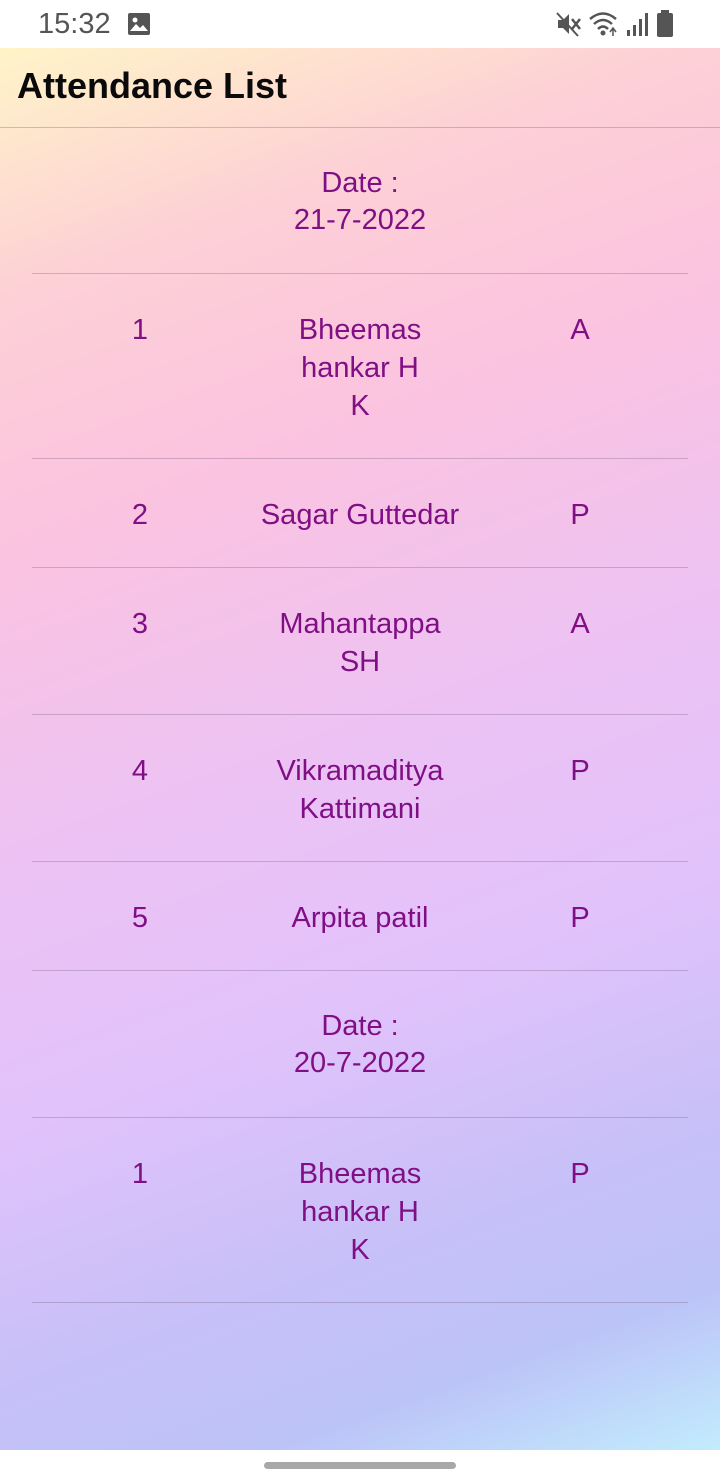  What do you see at coordinates (139, 24) in the screenshot?
I see `gallery-icon` at bounding box center [139, 24].